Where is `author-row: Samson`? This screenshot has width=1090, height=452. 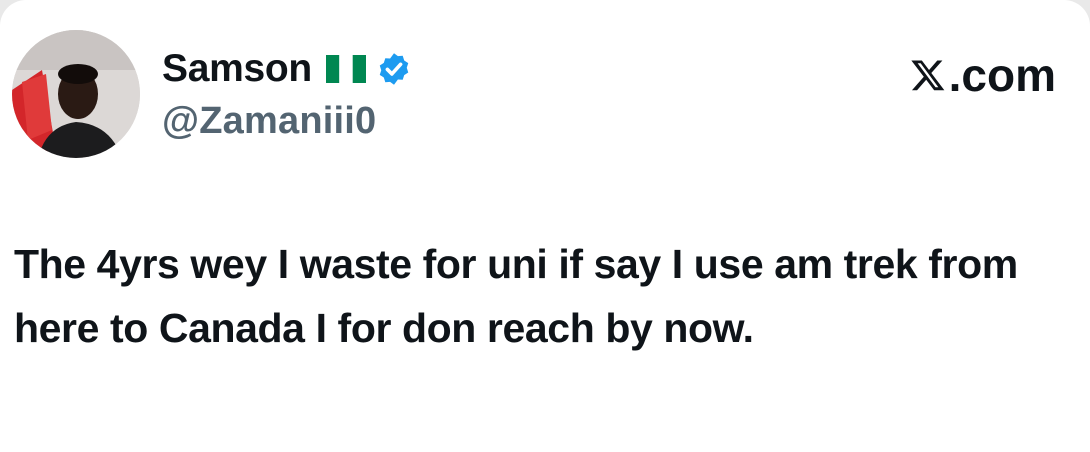
author-row: Samson is located at coordinates (287, 69).